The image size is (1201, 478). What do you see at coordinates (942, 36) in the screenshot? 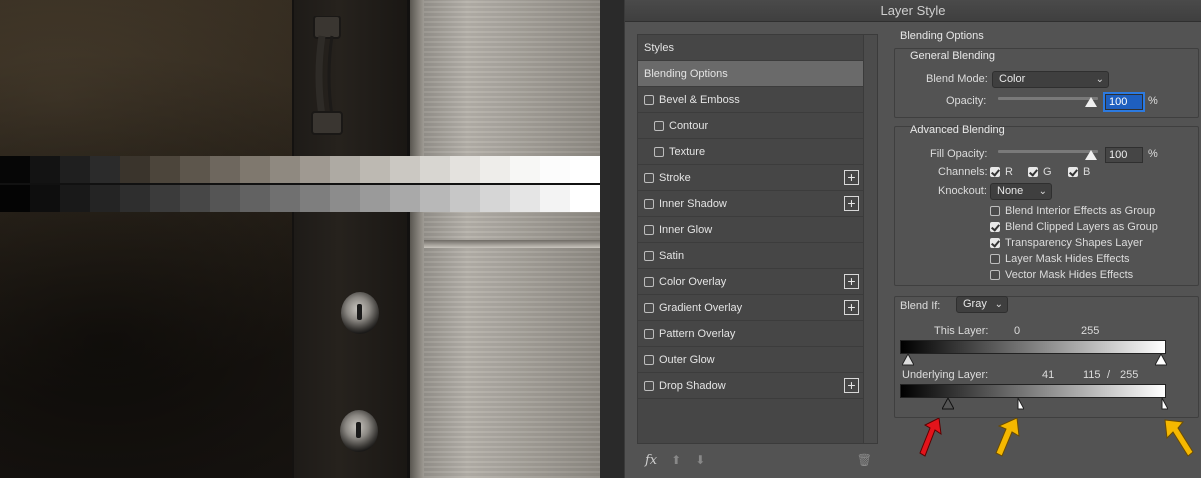
I see `blending-options-title: Blending Options` at bounding box center [942, 36].